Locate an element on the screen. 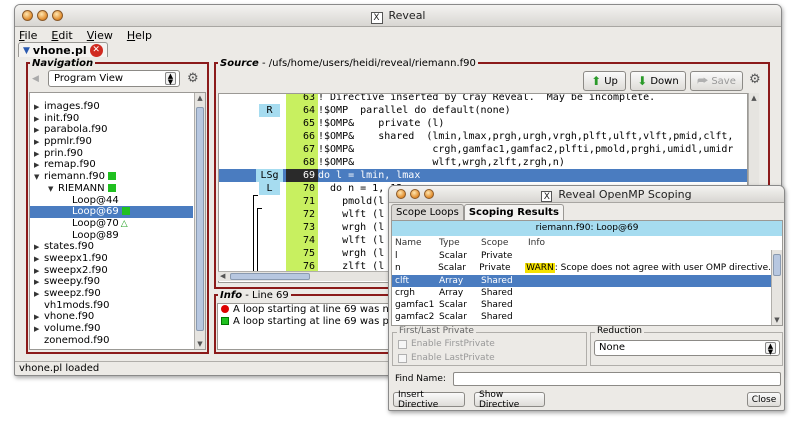 This screenshot has height=425, width=800. code-text: wrgh (l is located at coordinates (351, 227).